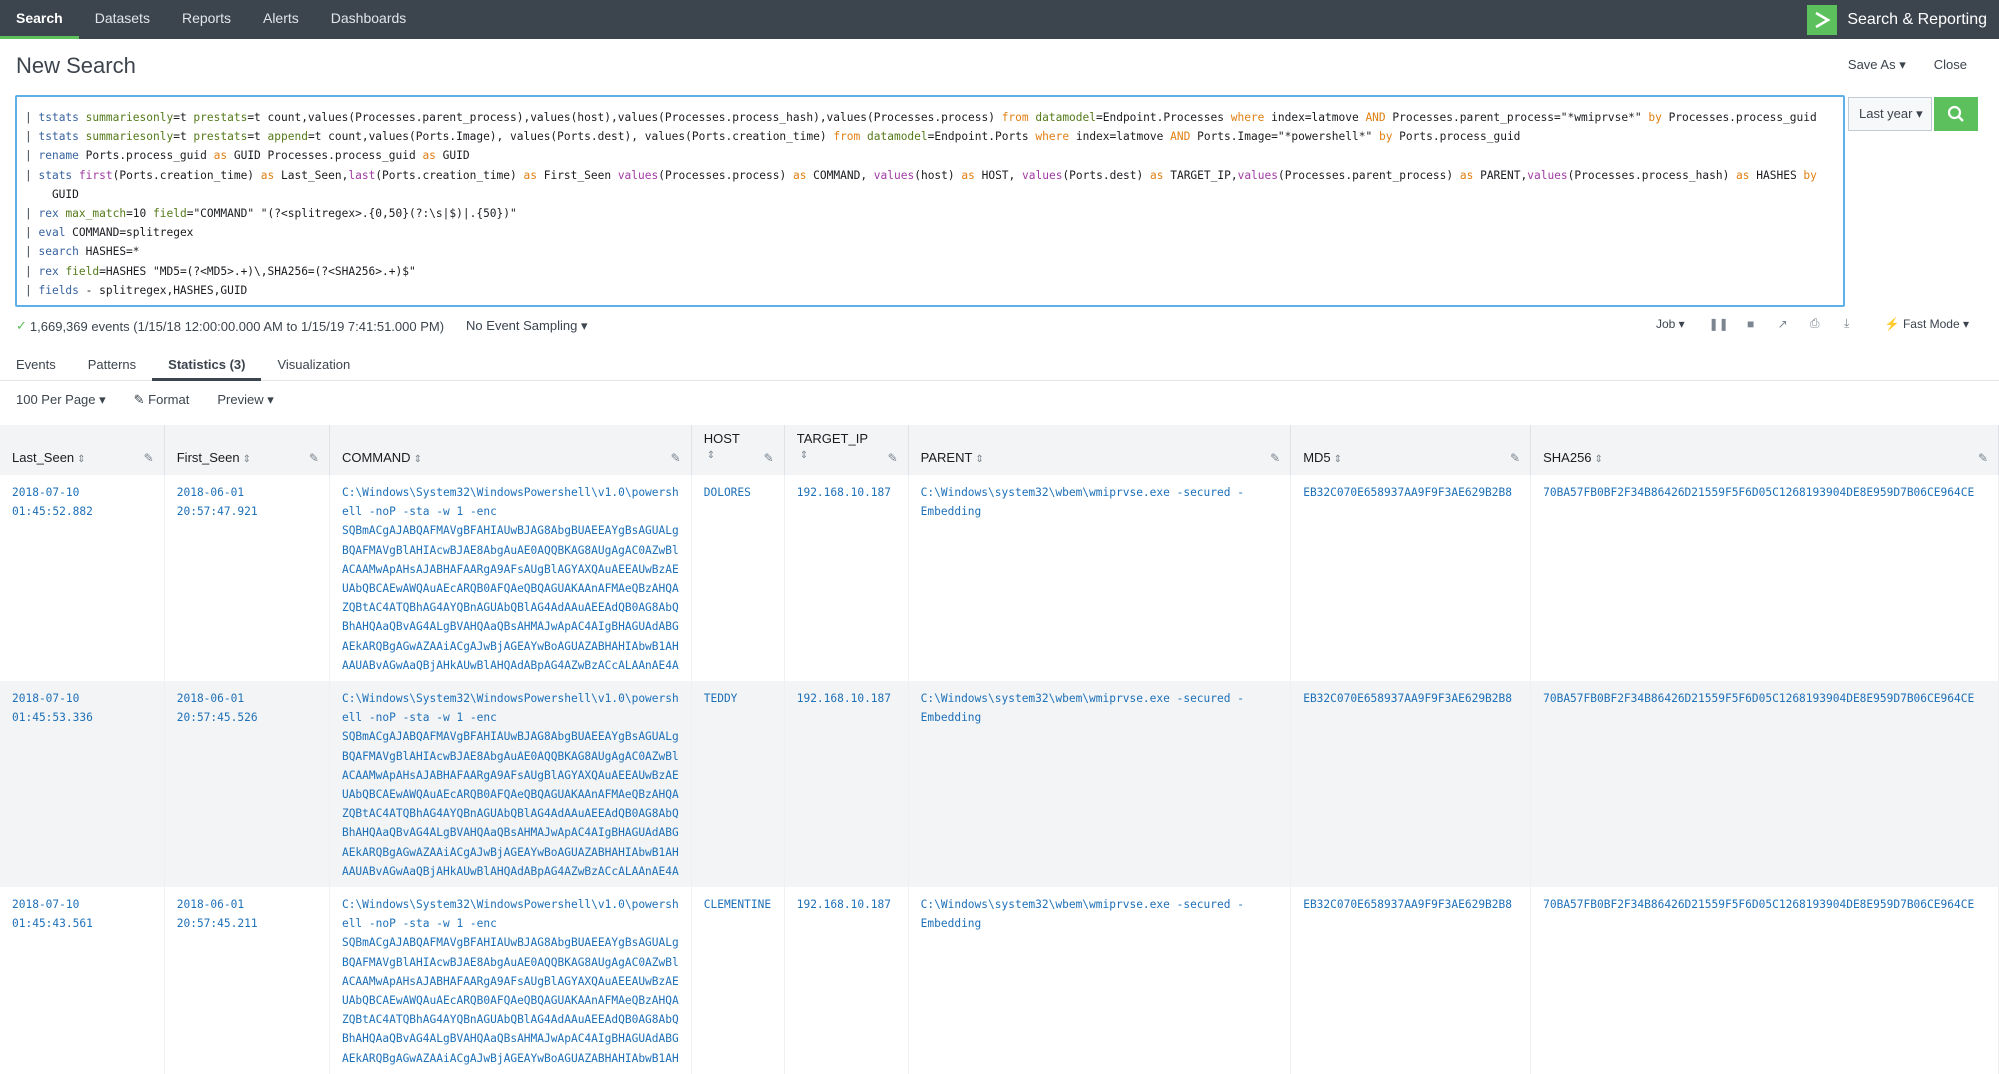 The height and width of the screenshot is (1074, 1999). What do you see at coordinates (1783, 324) in the screenshot?
I see `share-icon: ↗` at bounding box center [1783, 324].